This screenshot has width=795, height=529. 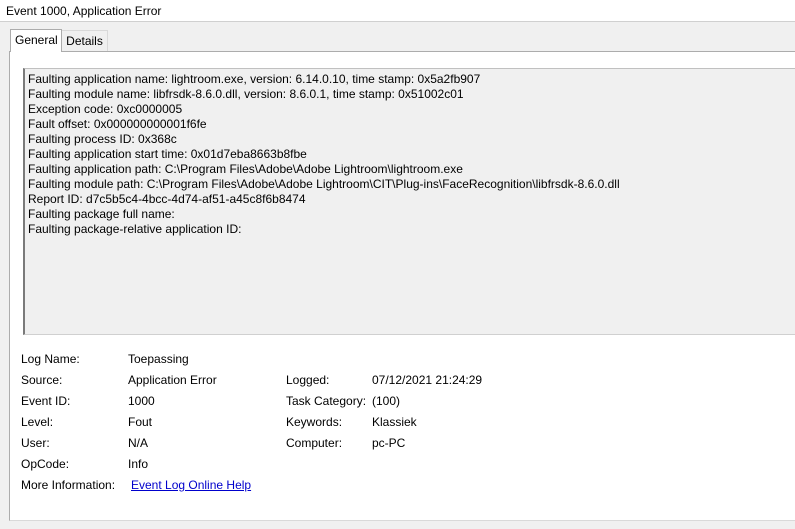 I want to click on user-value: N/A, so click(x=138, y=443).